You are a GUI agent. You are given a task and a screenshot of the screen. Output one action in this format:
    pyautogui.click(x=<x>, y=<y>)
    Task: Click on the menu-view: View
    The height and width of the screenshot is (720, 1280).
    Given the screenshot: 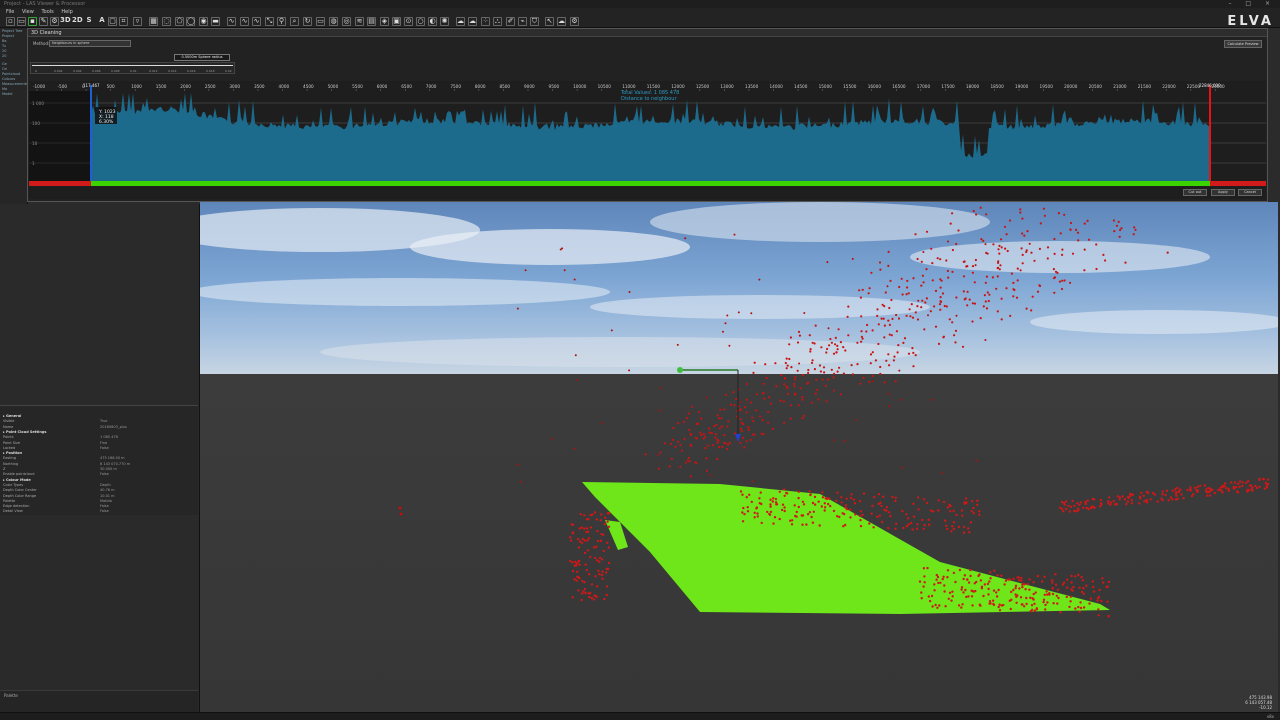 What is the action you would take?
    pyautogui.click(x=28, y=12)
    